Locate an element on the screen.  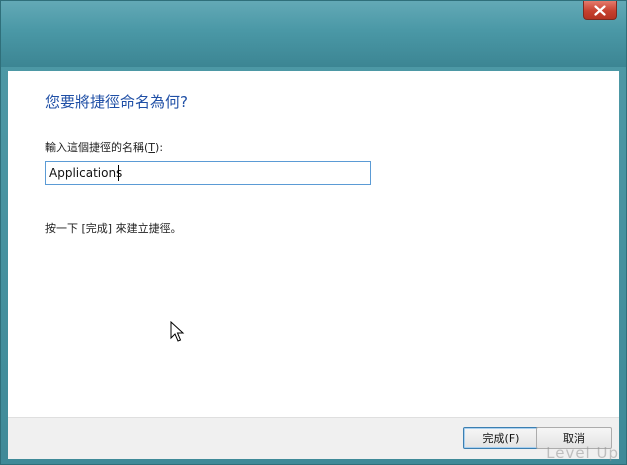
shortcut-name-label: 輸入這個捷徑的名稱(T): is located at coordinates (104, 147).